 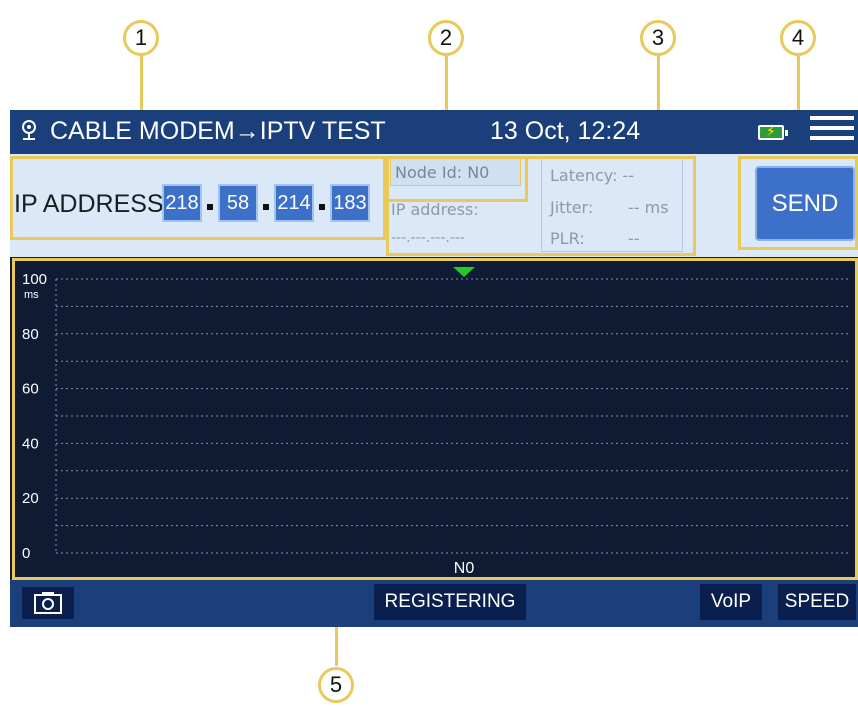 I want to click on voip-button: VoIP, so click(x=731, y=602).